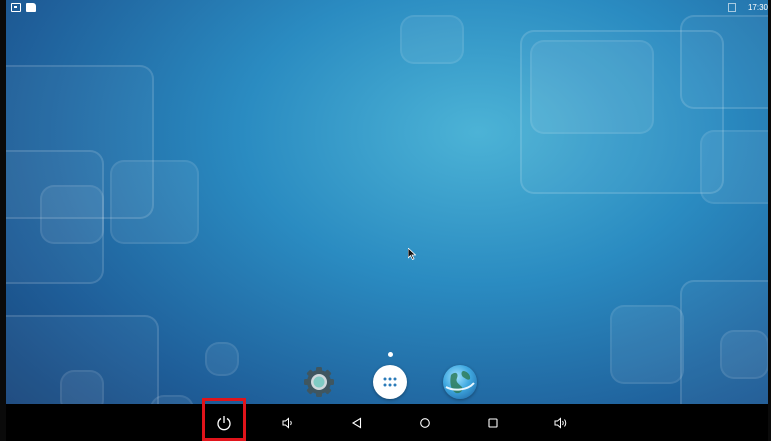 The height and width of the screenshot is (441, 771). I want to click on recents-button, so click(493, 422).